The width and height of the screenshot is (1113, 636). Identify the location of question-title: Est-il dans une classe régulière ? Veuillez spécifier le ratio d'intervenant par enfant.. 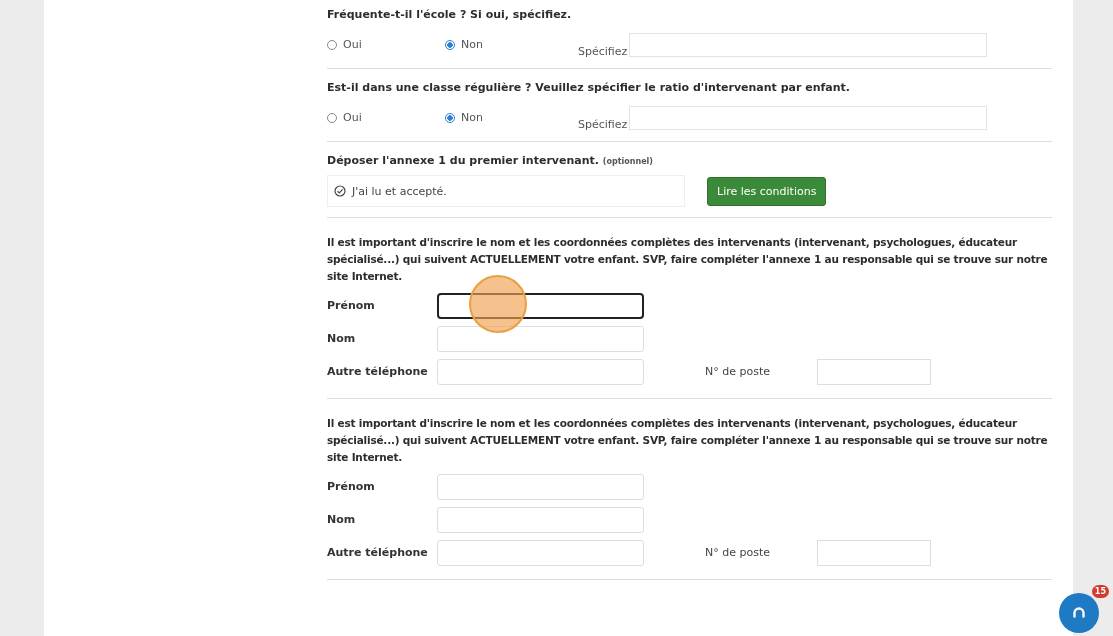
(589, 87).